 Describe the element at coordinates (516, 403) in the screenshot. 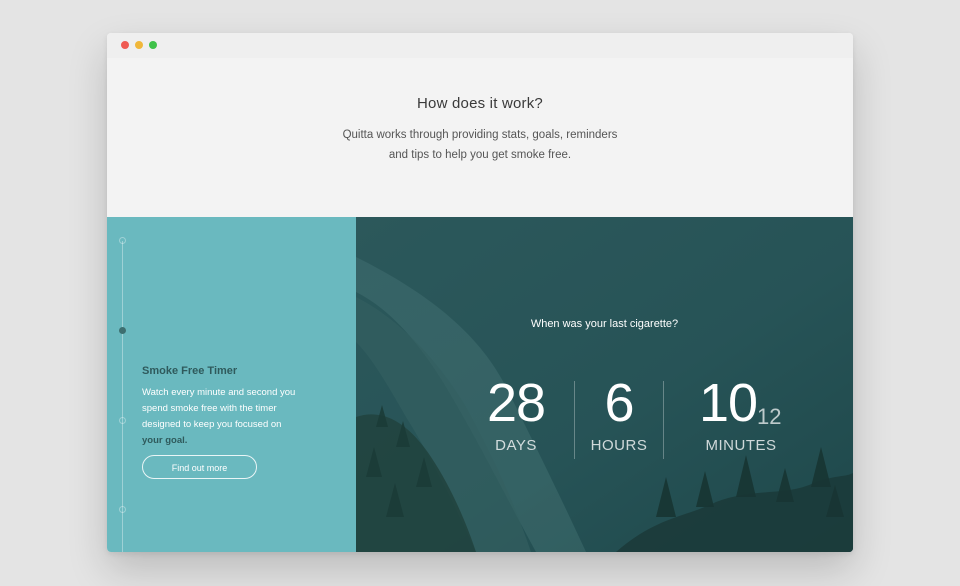

I see `days-value: 28` at that location.